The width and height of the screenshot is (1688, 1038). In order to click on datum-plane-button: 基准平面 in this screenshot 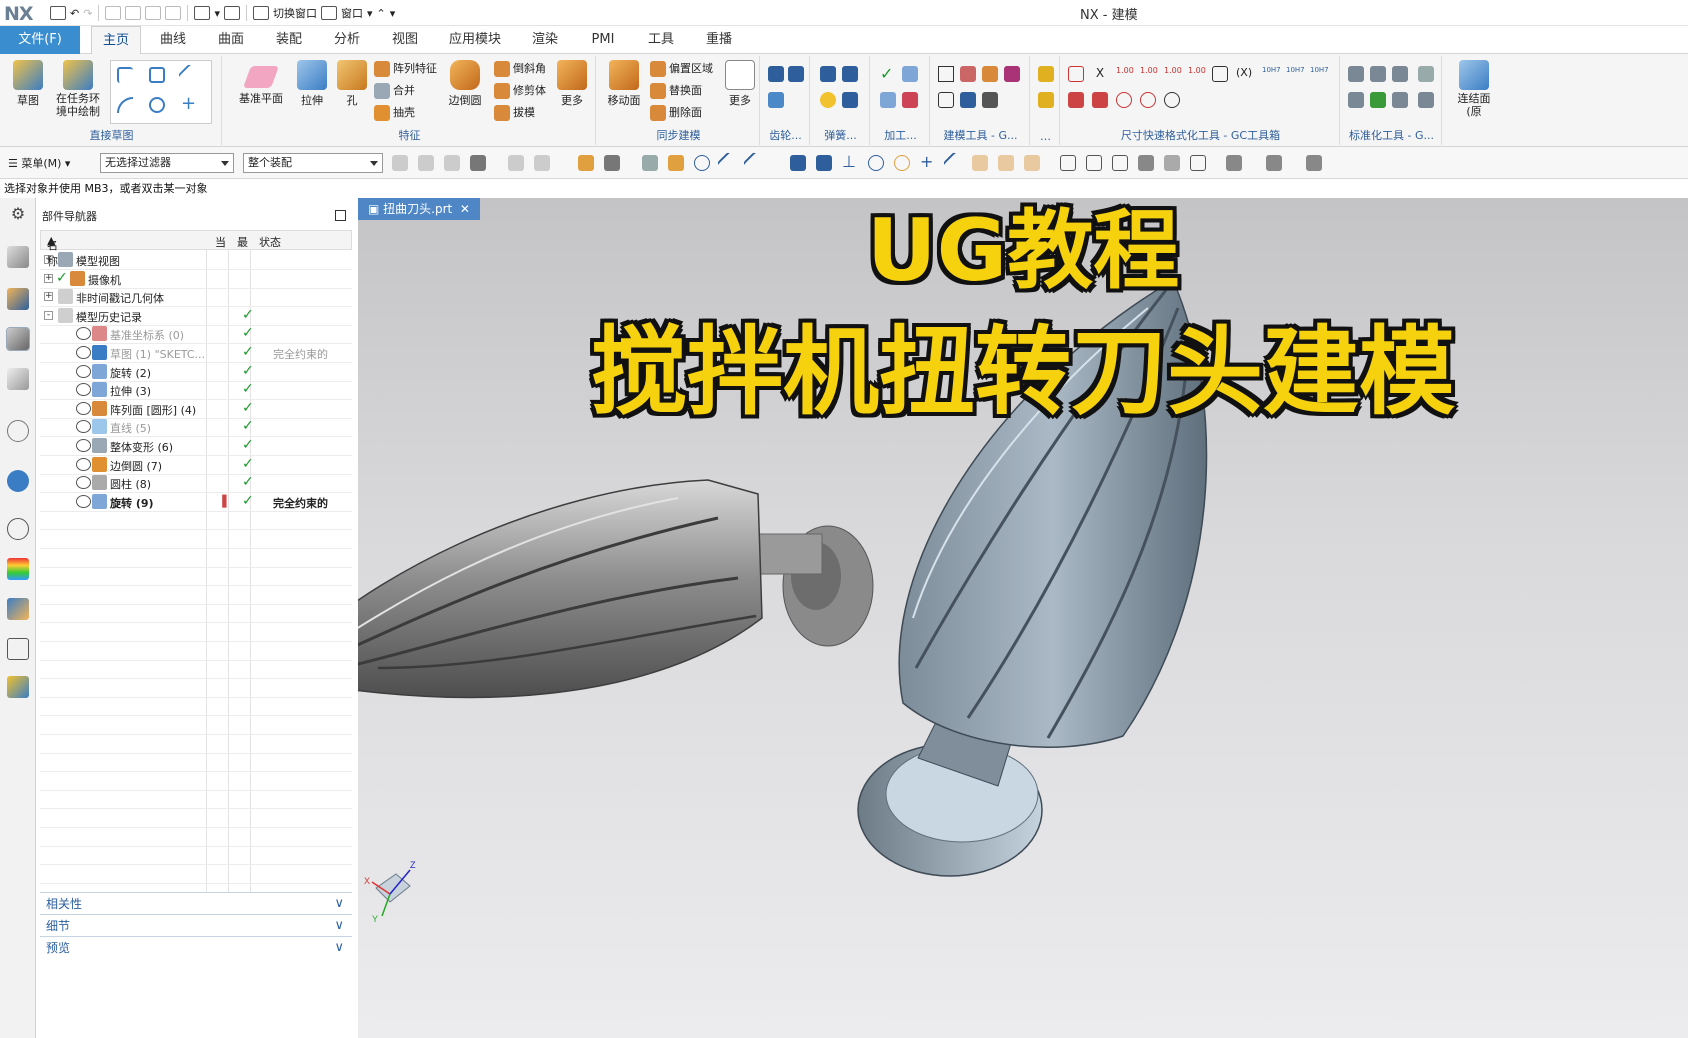, I will do `click(261, 83)`.